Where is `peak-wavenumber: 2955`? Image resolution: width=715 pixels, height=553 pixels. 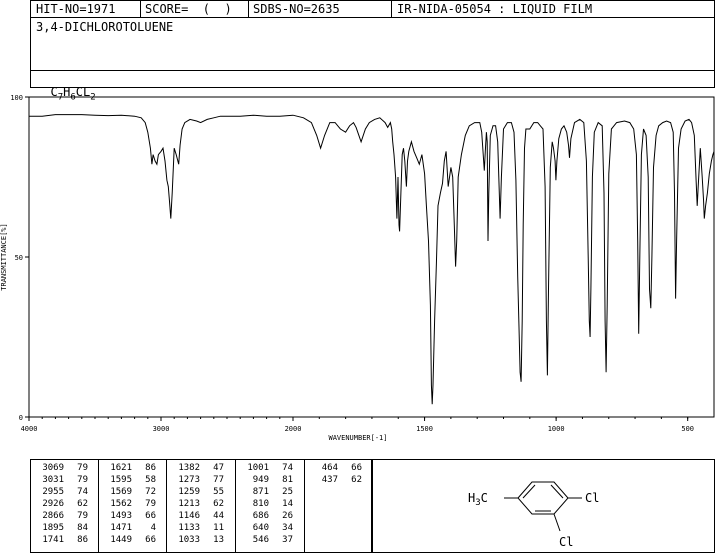 peak-wavenumber: 2955 is located at coordinates (53, 492).